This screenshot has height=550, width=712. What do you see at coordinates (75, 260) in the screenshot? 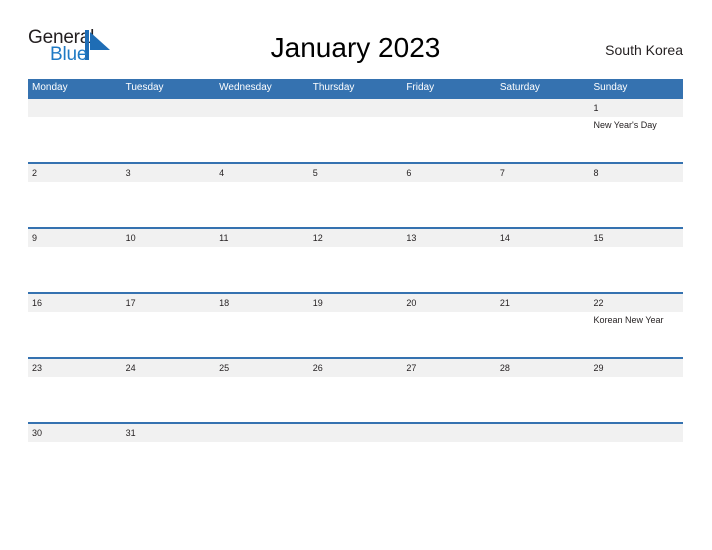
I see `day-cell: 9` at bounding box center [75, 260].